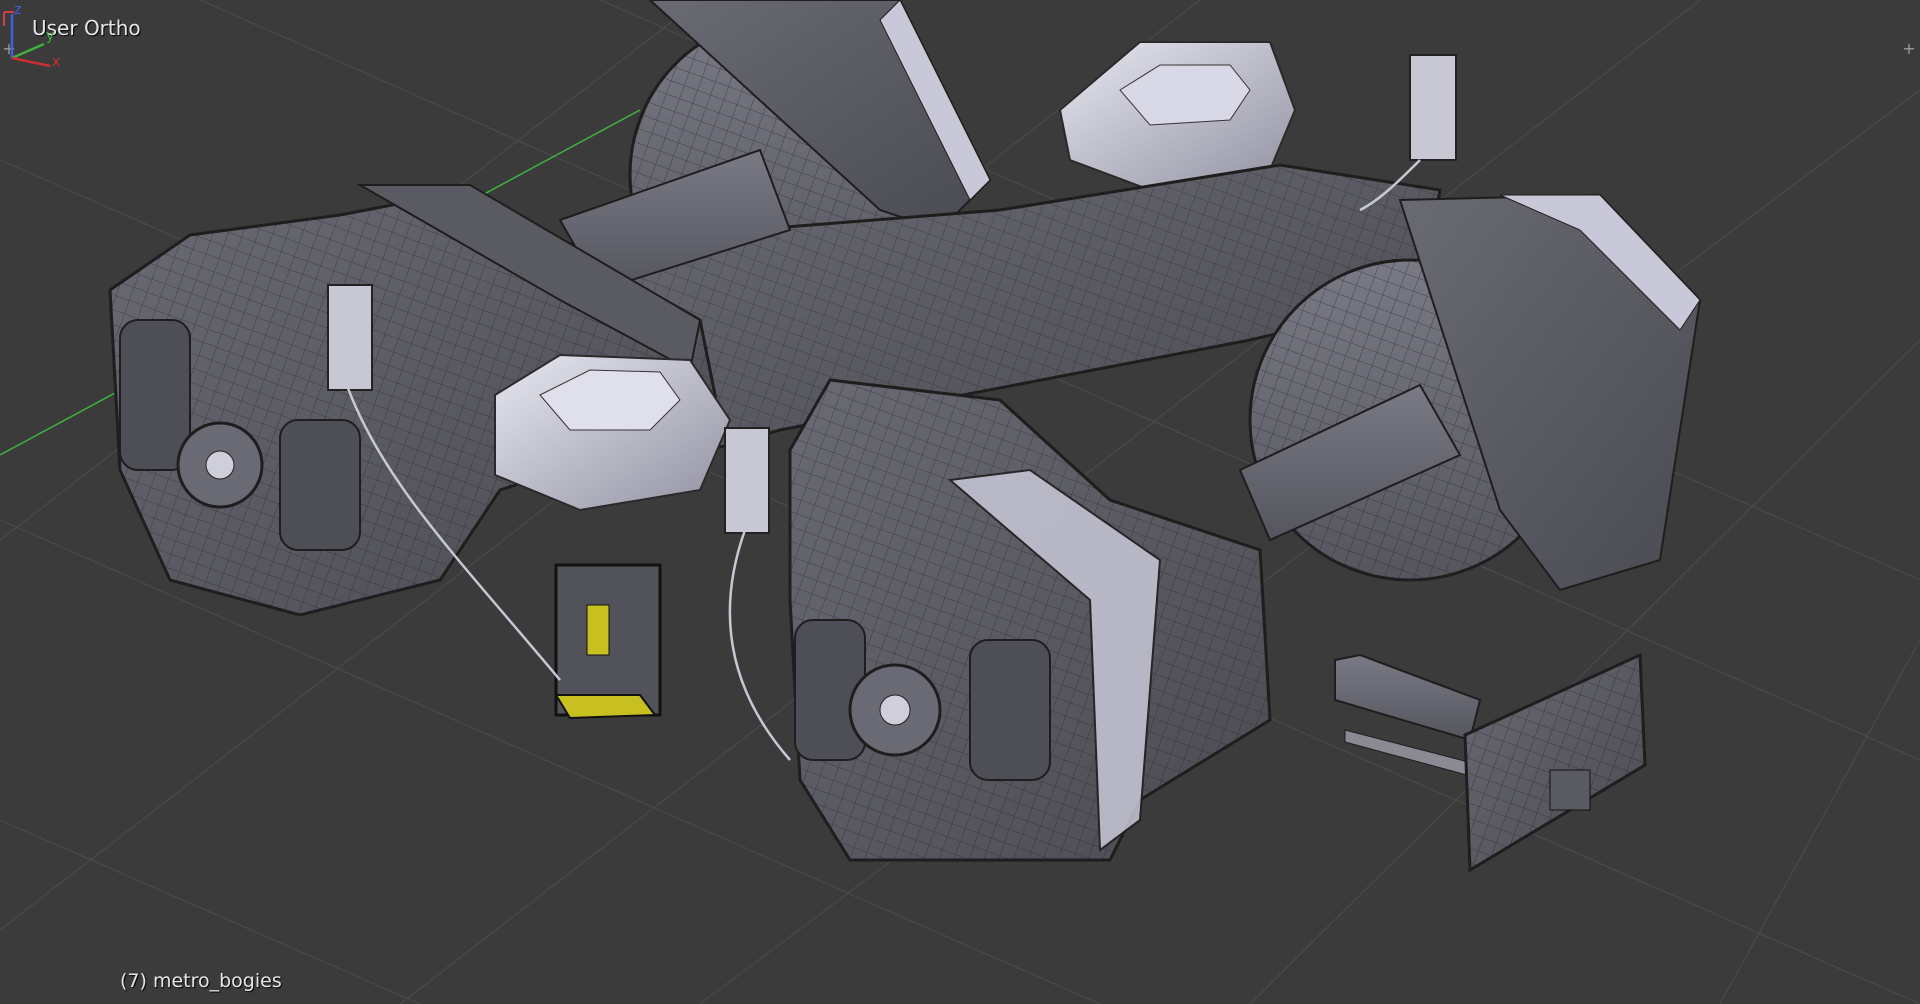 The image size is (1920, 1004). I want to click on selected-junction-box, so click(608, 641).